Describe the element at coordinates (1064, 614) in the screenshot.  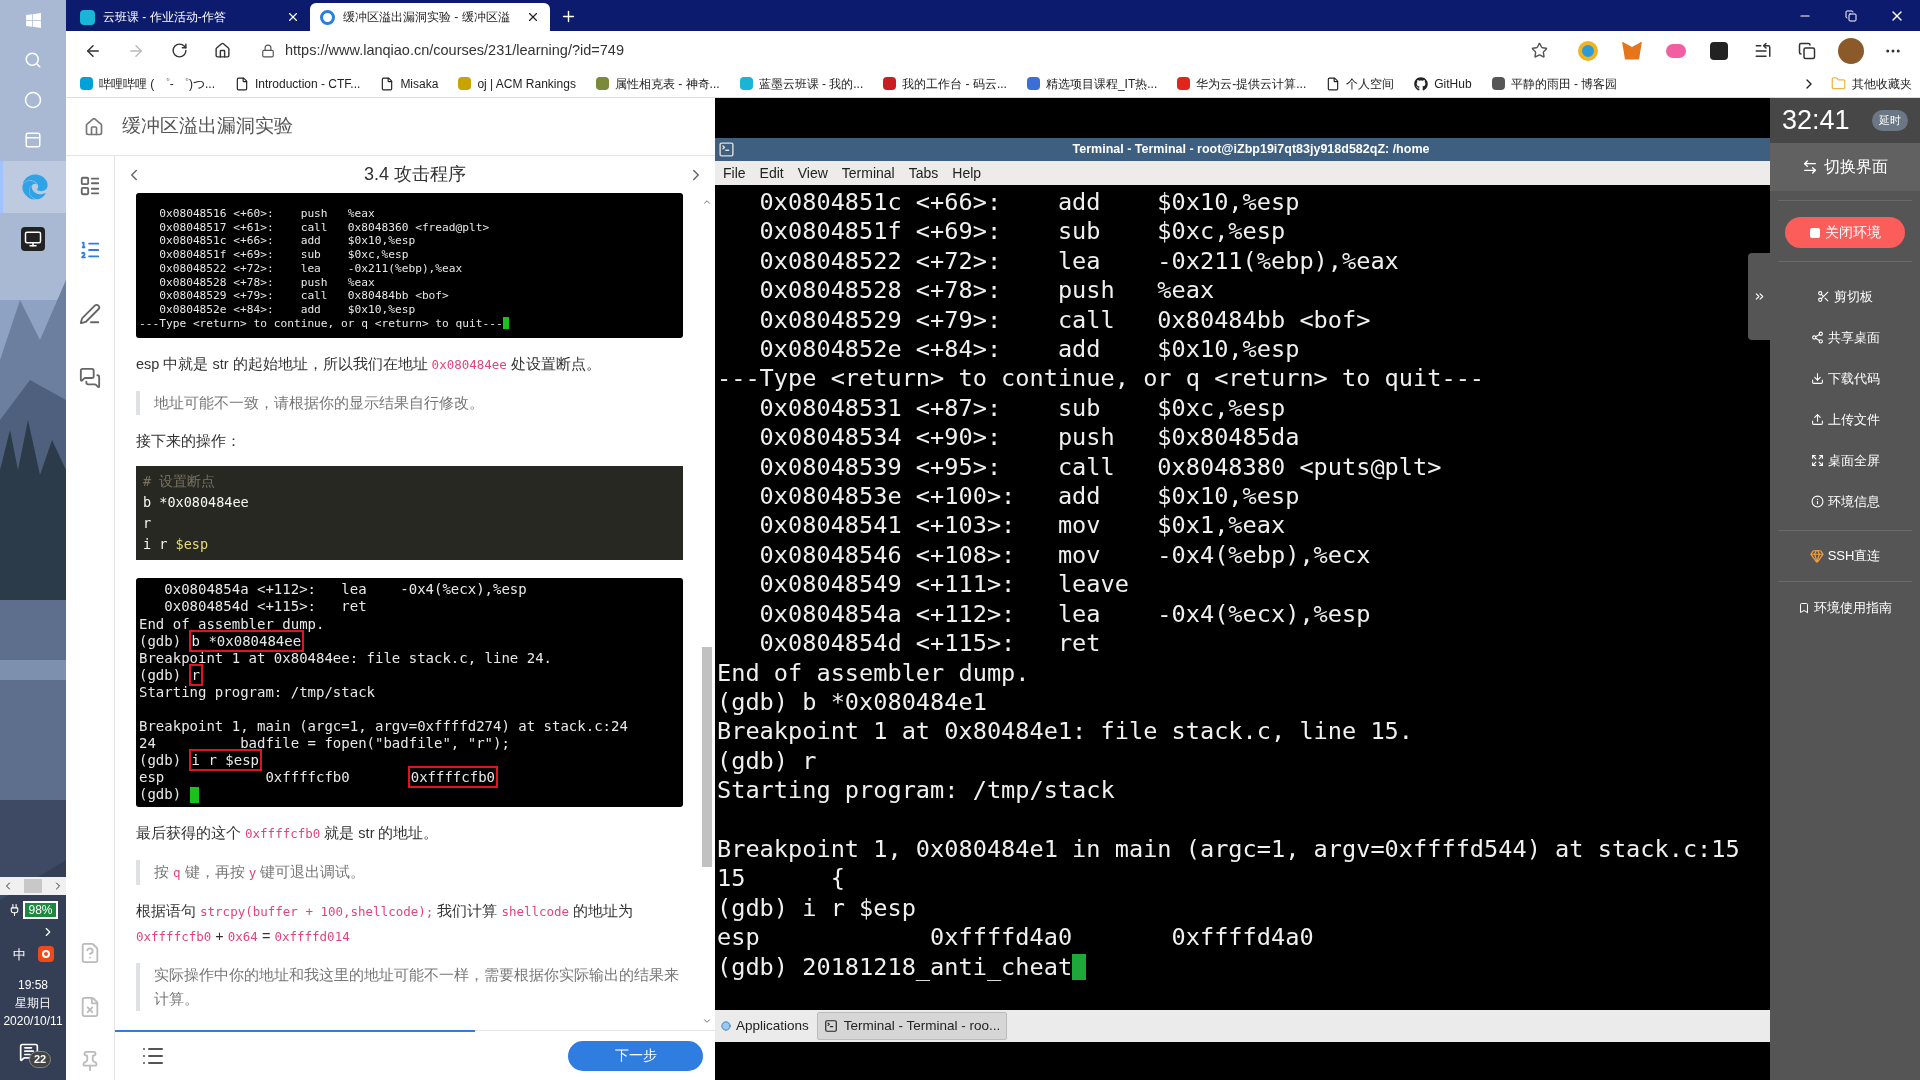
I see `terminal-line: 0x0804854a <+112>: lea -0x4(%ecx),%esp` at that location.